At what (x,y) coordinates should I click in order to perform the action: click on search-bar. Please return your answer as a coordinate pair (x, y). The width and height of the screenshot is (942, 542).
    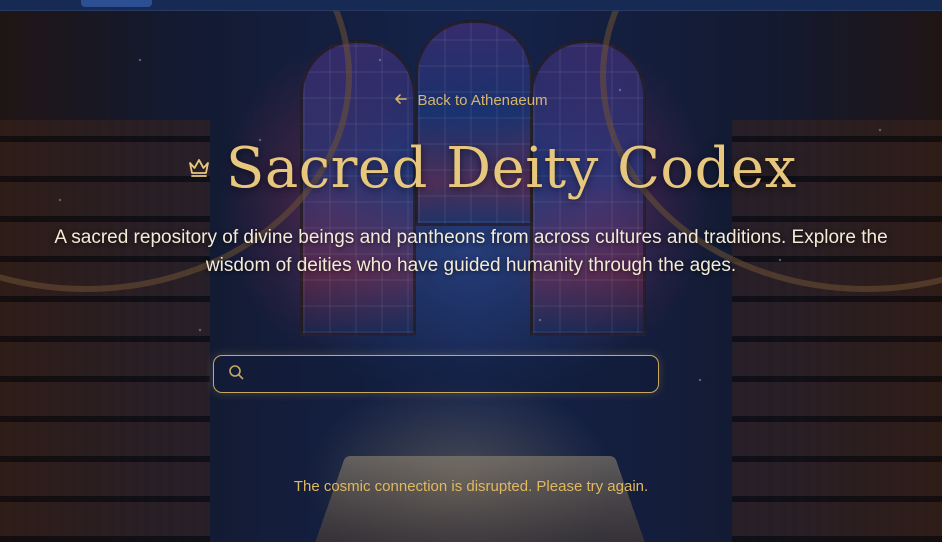
    Looking at the image, I should click on (436, 374).